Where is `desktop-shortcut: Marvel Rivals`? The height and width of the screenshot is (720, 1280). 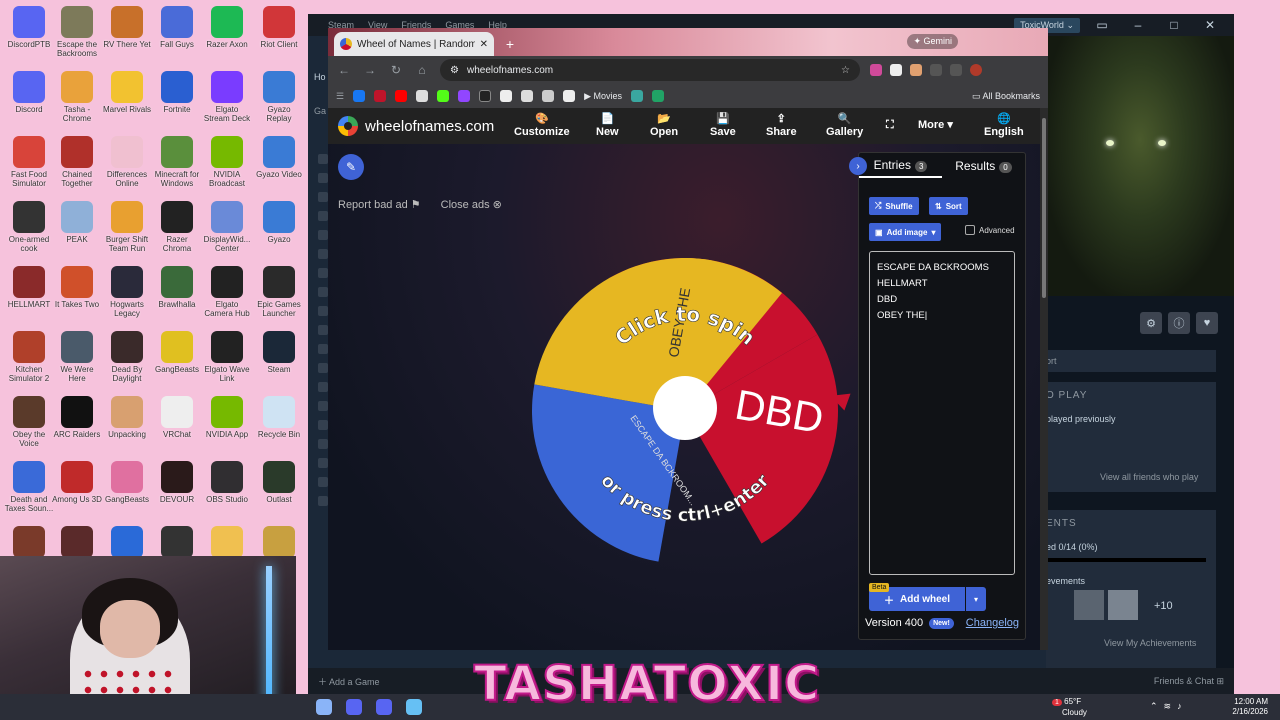
desktop-shortcut: Marvel Rivals is located at coordinates (127, 92).